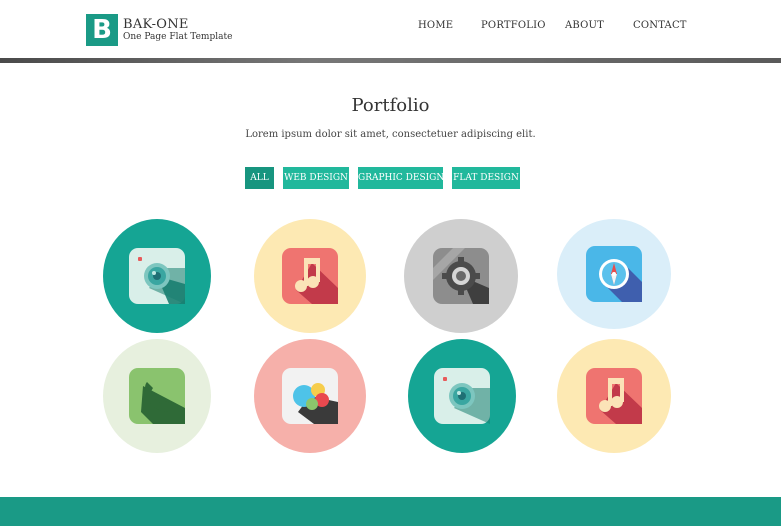  Describe the element at coordinates (178, 37) in the screenshot. I see `brand-subtitle: One Page Flat Template` at that location.